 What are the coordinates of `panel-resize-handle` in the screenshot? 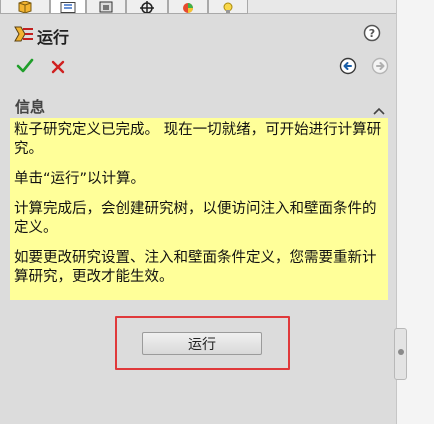 It's located at (400, 354).